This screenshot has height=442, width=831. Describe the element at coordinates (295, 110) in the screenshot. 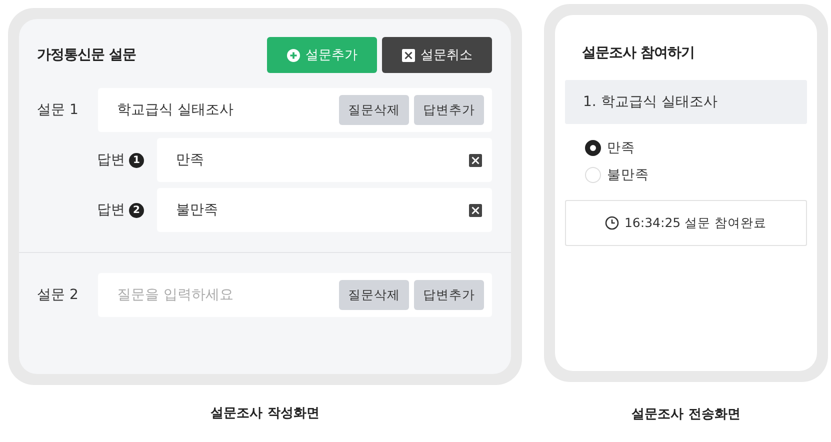

I see `question-field: 학교급식 실태조사 질문삭제 답변추가` at that location.